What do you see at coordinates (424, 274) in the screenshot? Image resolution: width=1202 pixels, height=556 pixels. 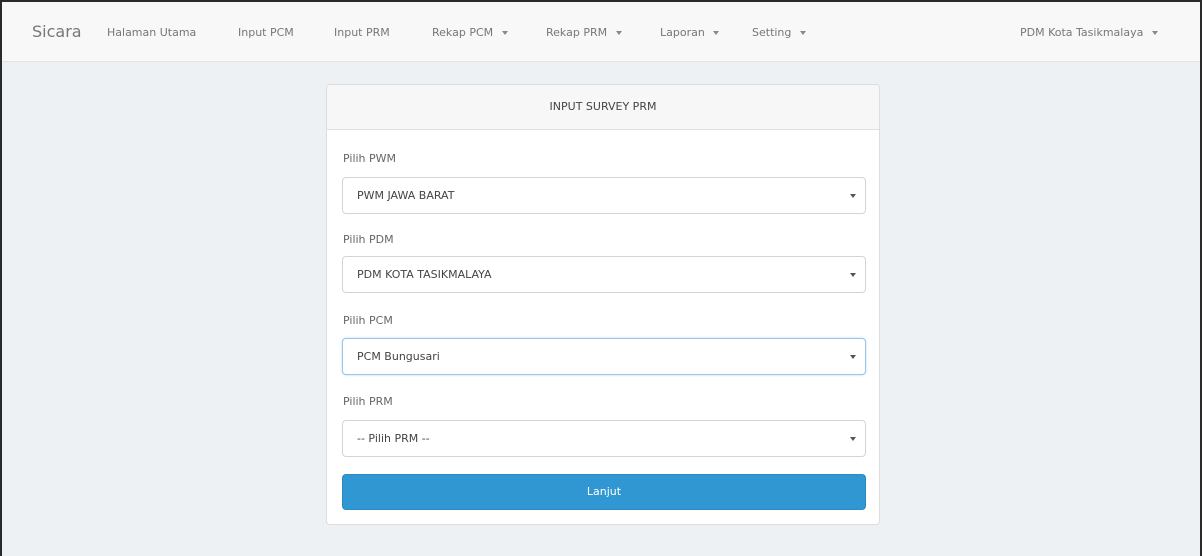 I see `pdm-select-value: PDM KOTA TASIKMALAYA` at bounding box center [424, 274].